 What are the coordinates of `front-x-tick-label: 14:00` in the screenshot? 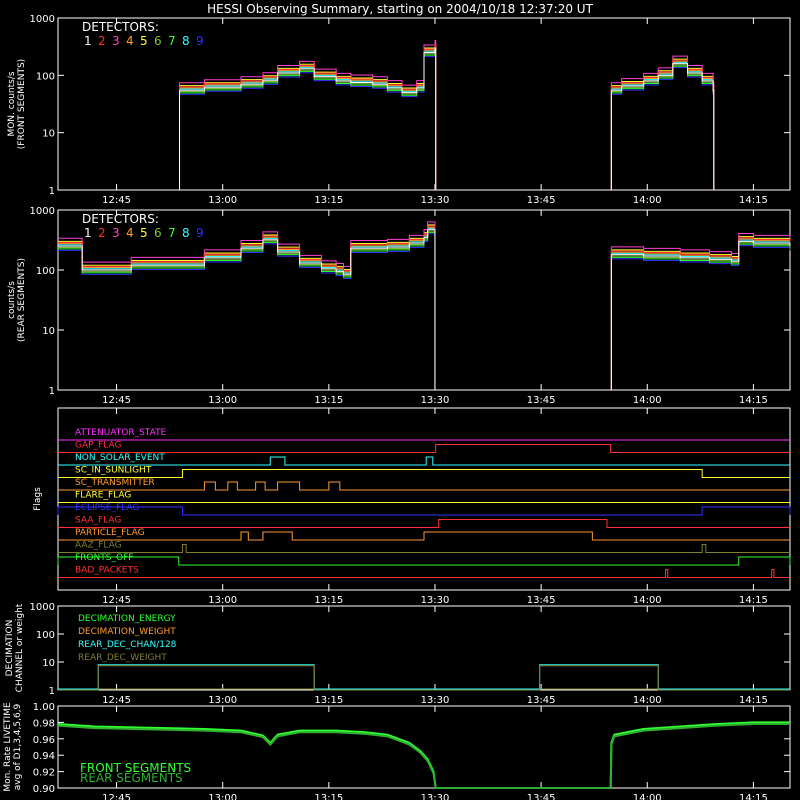 It's located at (647, 200).